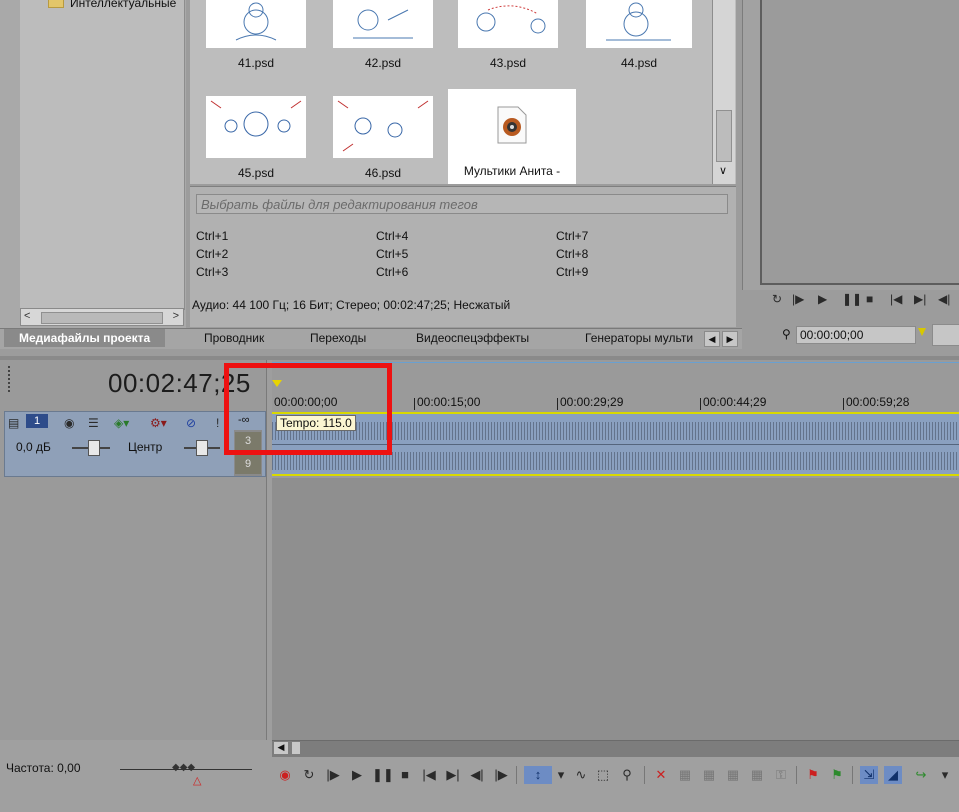 This screenshot has height=812, width=959. Describe the element at coordinates (813, 775) in the screenshot. I see `marker-flag-icon: ⚑` at that location.